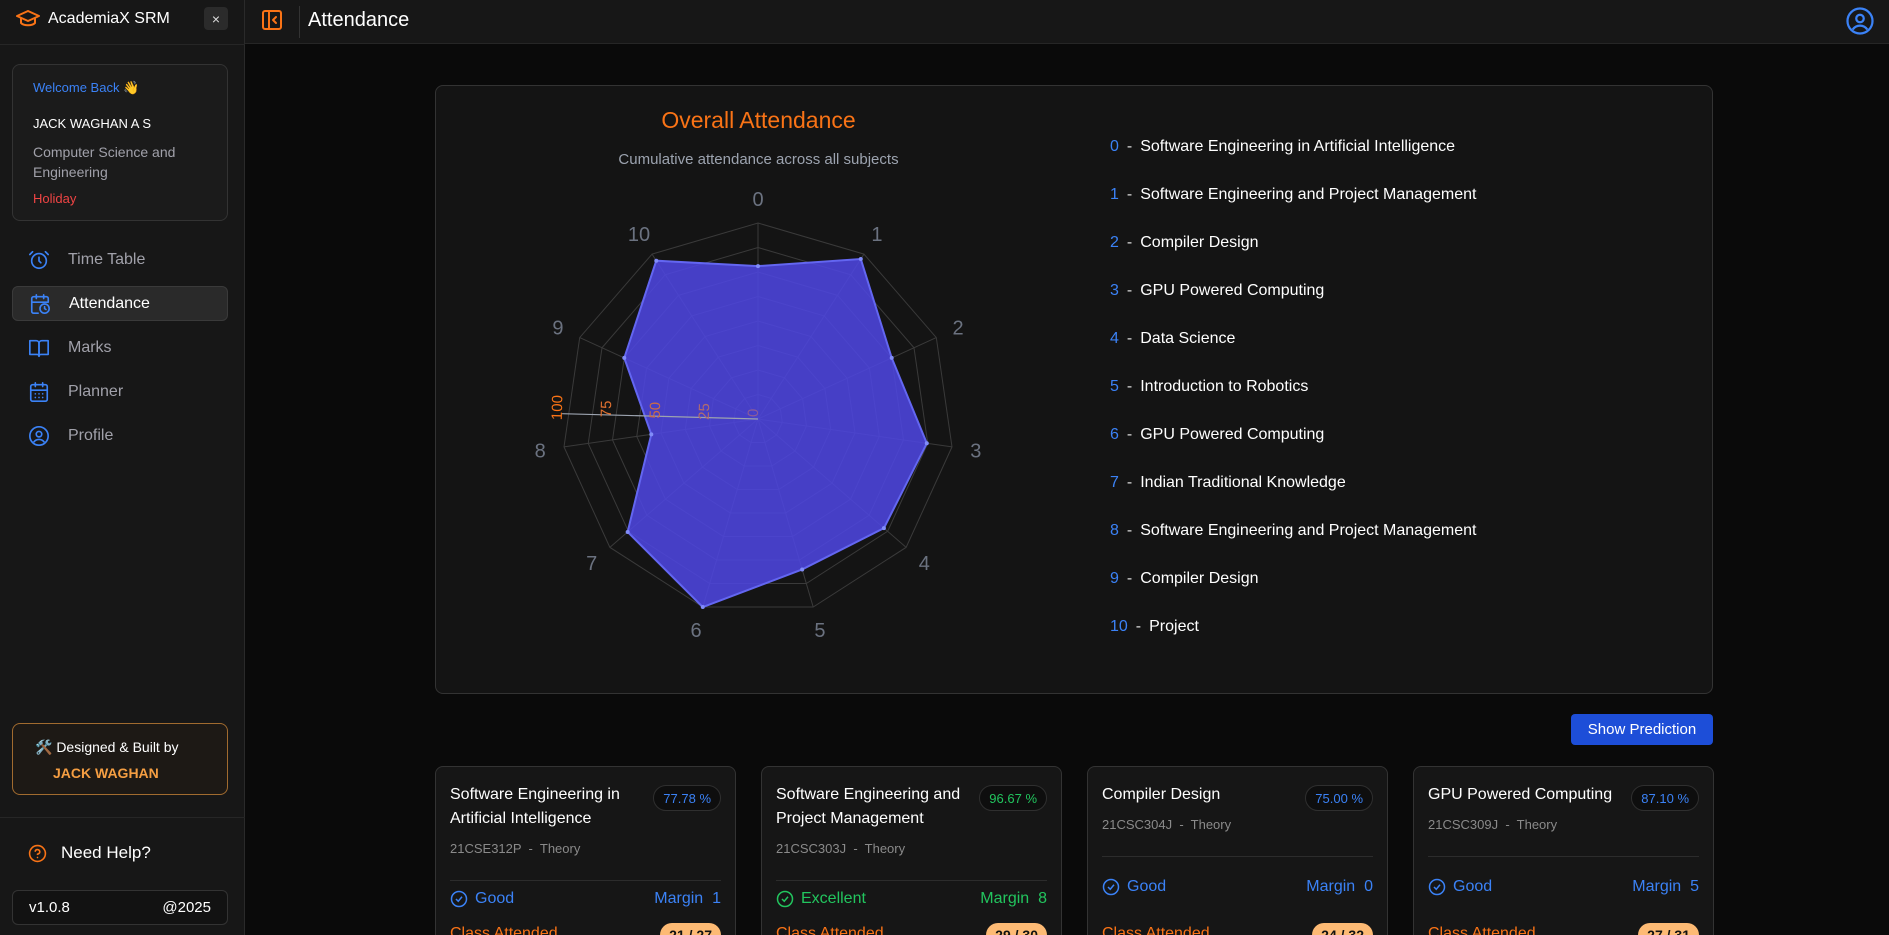 The height and width of the screenshot is (935, 1889). I want to click on margin-label: Margin, so click(679, 898).